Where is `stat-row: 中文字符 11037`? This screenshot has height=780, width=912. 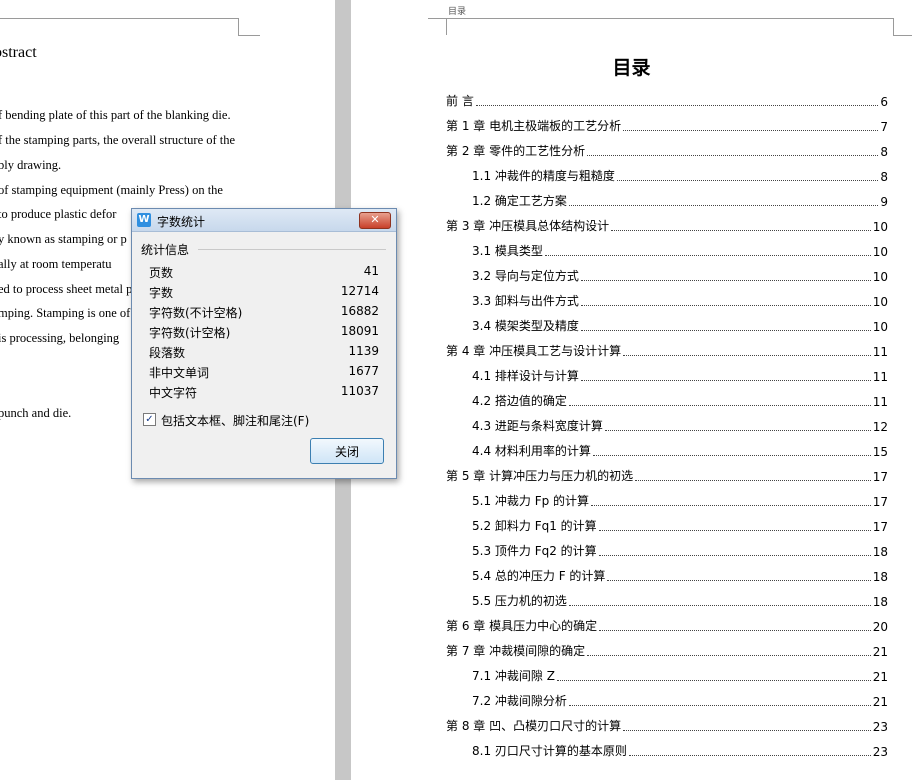 stat-row: 中文字符 11037 is located at coordinates (264, 393).